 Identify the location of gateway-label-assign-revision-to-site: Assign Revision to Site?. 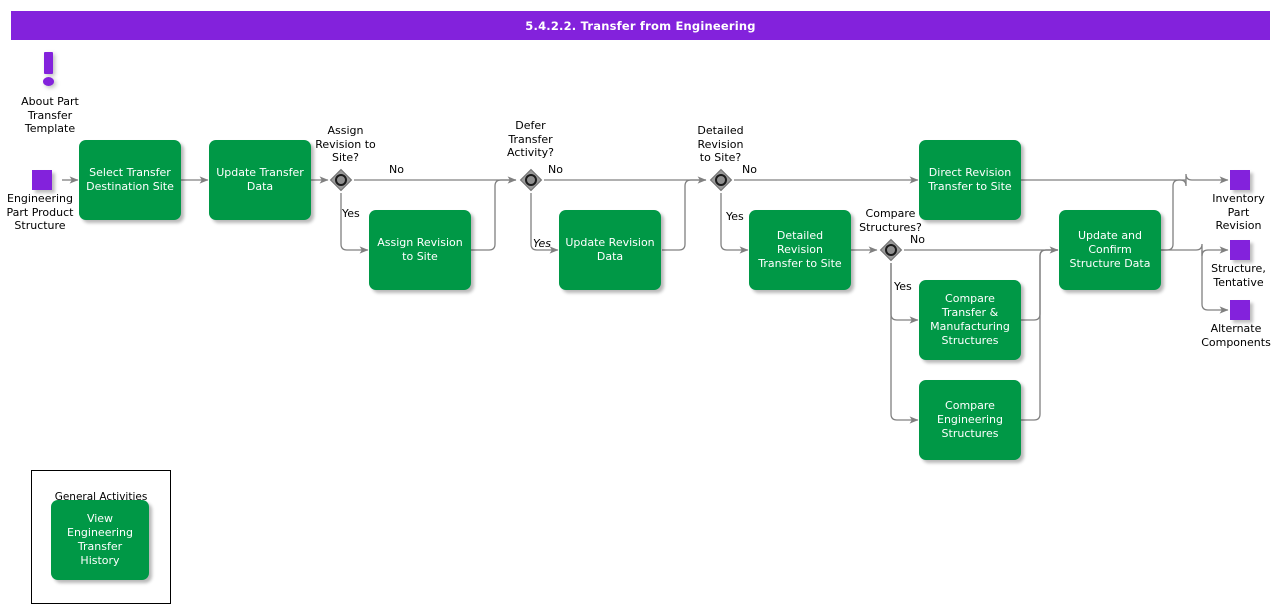
(345, 144).